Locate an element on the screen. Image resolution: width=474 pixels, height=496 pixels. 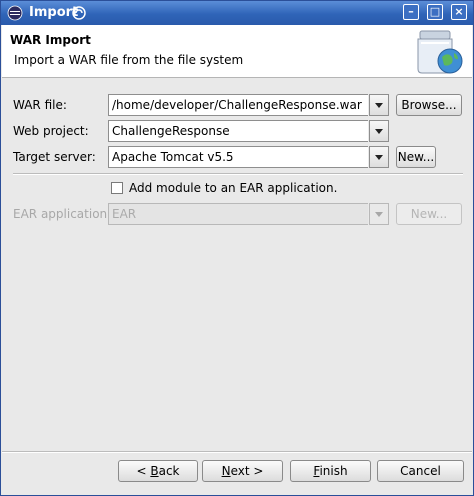
cancel-button: Cancel is located at coordinates (420, 471).